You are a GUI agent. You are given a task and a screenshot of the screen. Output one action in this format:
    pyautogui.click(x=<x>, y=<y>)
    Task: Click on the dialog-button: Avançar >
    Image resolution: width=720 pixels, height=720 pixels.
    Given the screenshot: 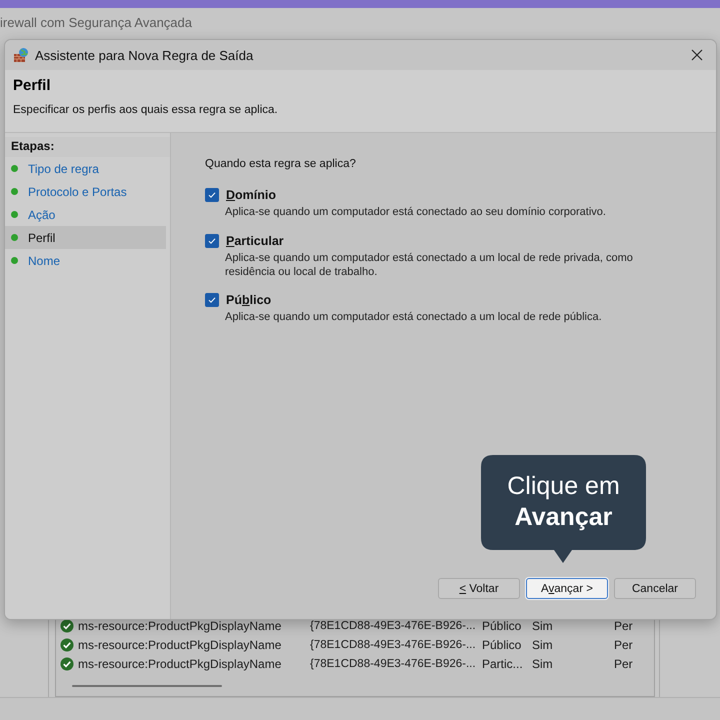 What is the action you would take?
    pyautogui.click(x=567, y=588)
    